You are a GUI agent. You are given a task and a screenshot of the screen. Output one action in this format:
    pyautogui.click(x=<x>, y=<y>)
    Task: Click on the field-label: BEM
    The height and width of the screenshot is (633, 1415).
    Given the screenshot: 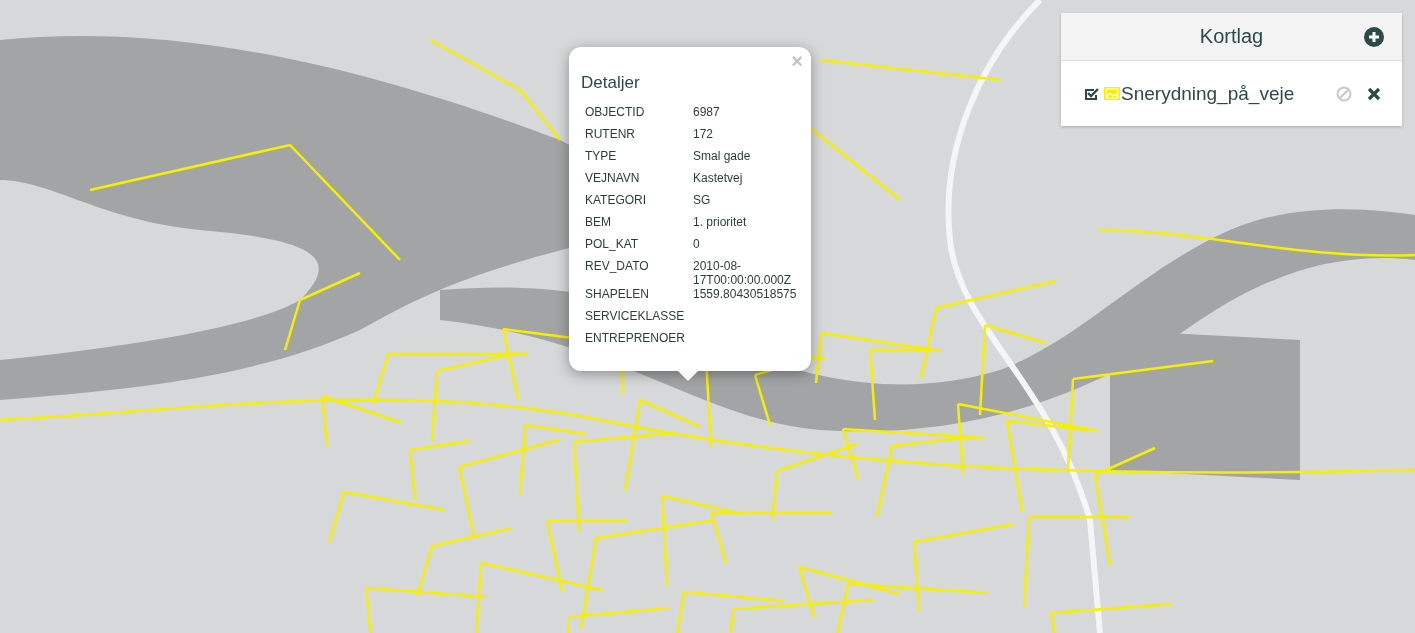 What is the action you would take?
    pyautogui.click(x=598, y=223)
    